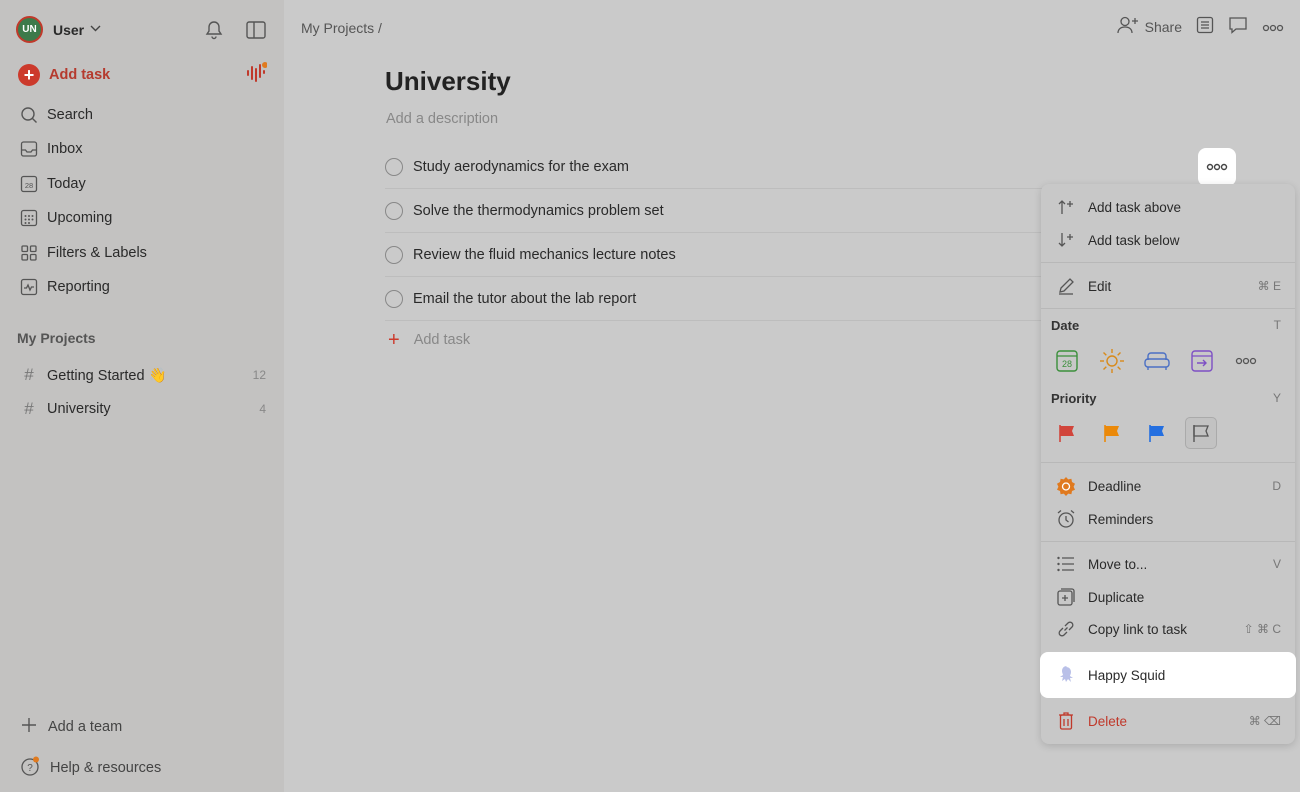 Image resolution: width=1300 pixels, height=792 pixels. I want to click on duplicate-icon, so click(1066, 597).